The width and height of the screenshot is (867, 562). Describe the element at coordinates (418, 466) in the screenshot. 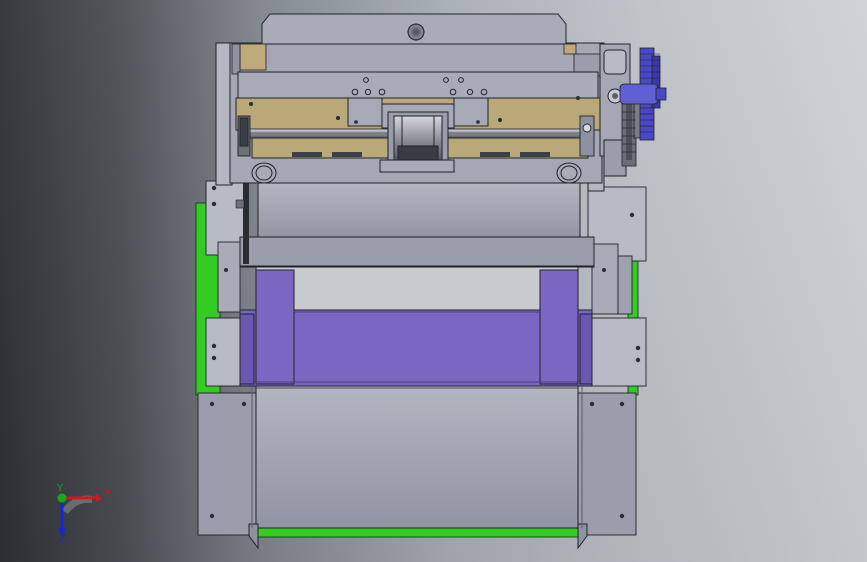

I see `exit-tray` at that location.